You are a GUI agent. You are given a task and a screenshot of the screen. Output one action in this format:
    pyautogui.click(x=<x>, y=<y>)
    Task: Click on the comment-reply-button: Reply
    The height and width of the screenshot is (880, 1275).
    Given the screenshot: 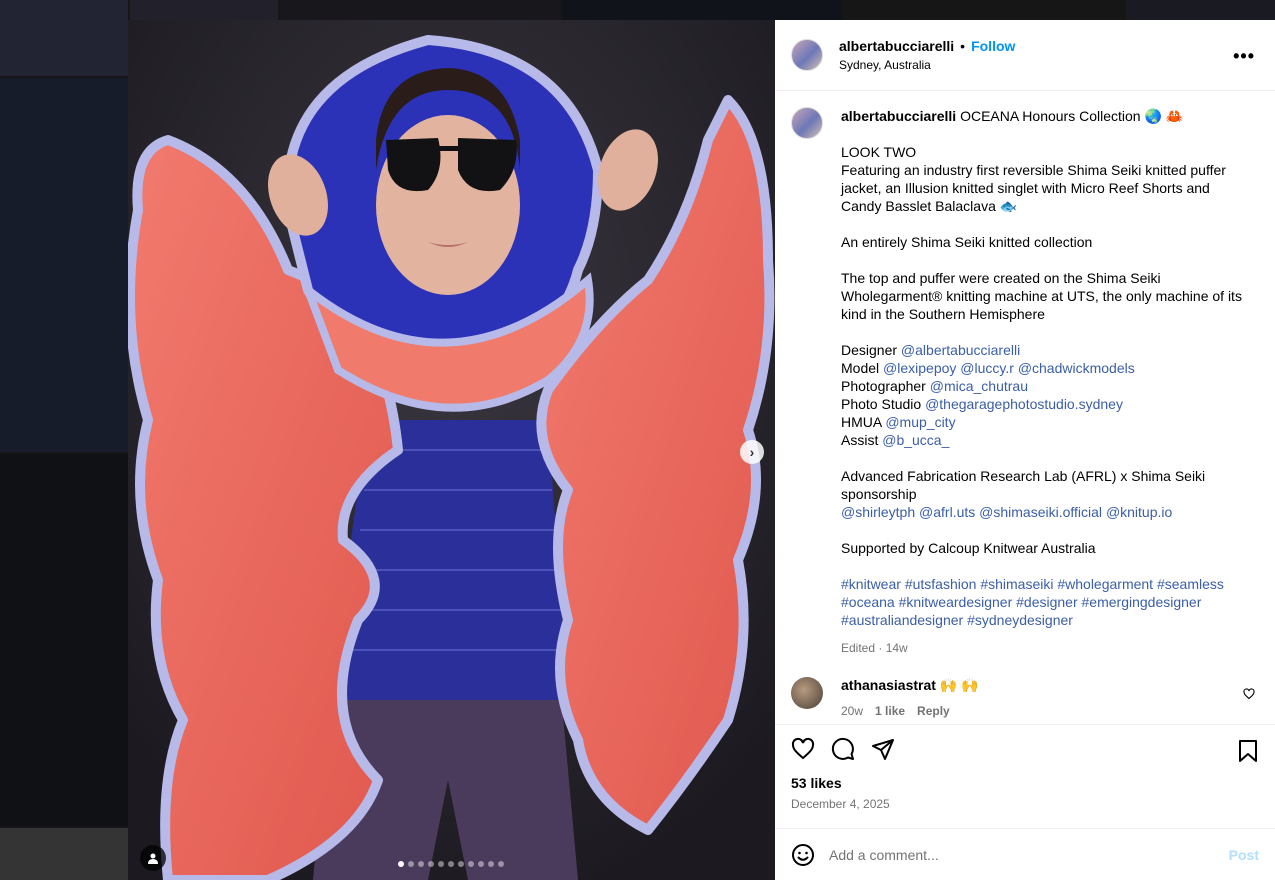 What is the action you would take?
    pyautogui.click(x=933, y=711)
    